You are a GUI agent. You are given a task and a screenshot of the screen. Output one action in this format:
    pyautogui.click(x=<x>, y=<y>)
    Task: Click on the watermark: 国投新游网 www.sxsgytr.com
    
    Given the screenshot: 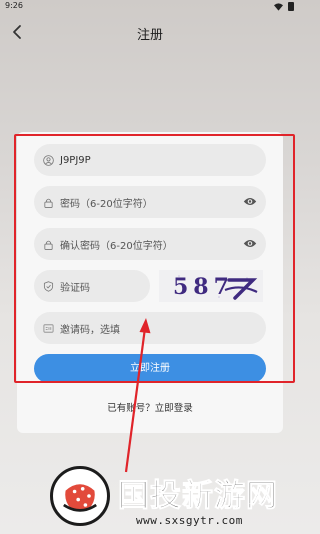 What is the action you would take?
    pyautogui.click(x=172, y=498)
    